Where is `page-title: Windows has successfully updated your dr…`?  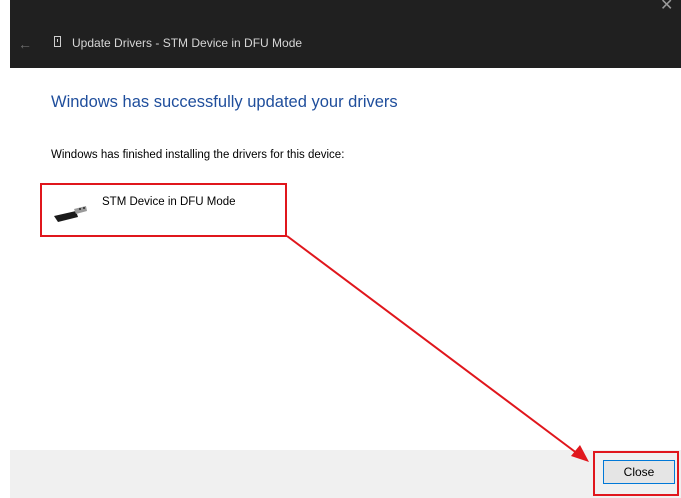 page-title: Windows has successfully updated your dr… is located at coordinates (224, 102).